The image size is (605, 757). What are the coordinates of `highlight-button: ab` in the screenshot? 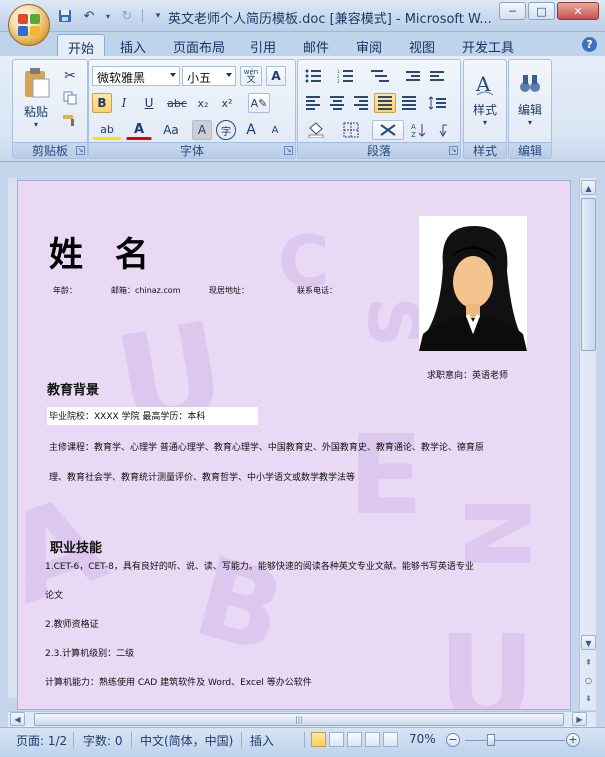 It's located at (107, 130).